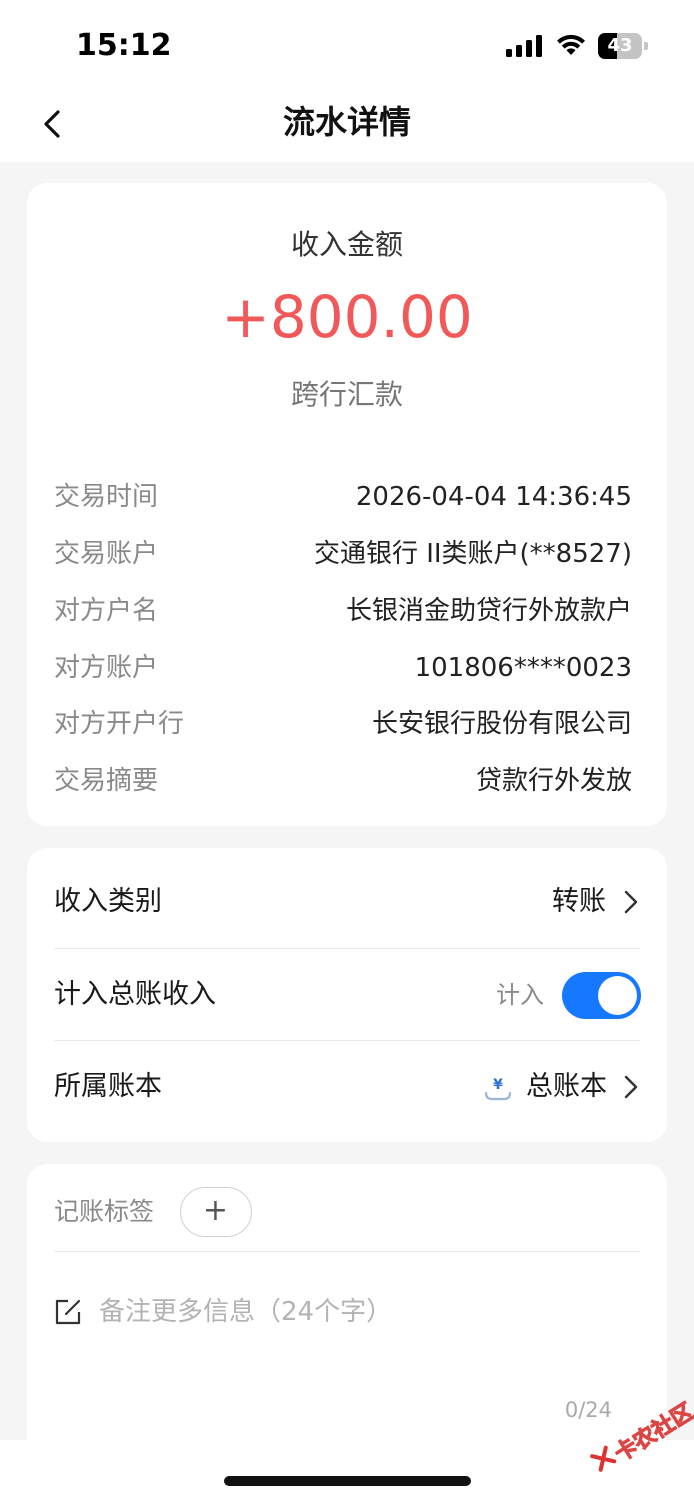  Describe the element at coordinates (472, 554) in the screenshot. I see `detail-value: 交通银行 II类账户(**8527)` at that location.